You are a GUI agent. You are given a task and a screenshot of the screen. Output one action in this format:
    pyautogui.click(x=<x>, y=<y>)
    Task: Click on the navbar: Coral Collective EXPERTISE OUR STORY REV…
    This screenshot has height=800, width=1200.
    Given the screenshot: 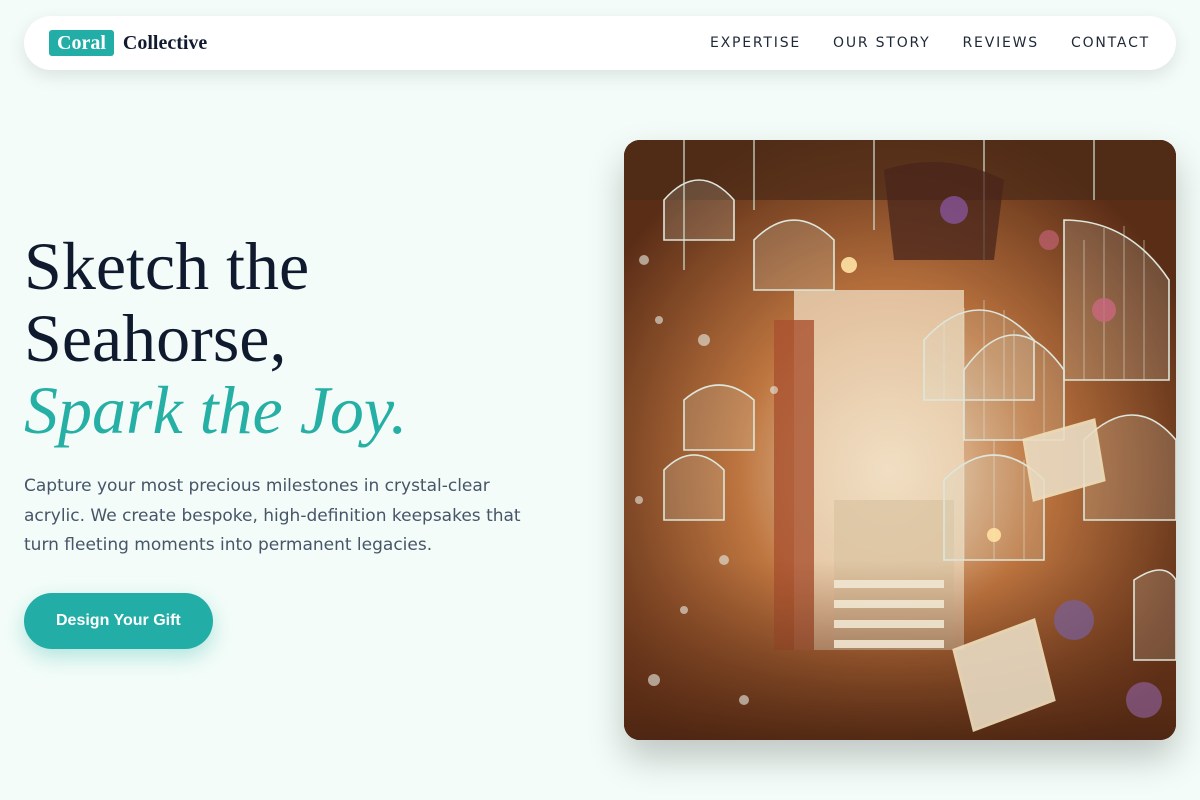 What is the action you would take?
    pyautogui.click(x=600, y=43)
    